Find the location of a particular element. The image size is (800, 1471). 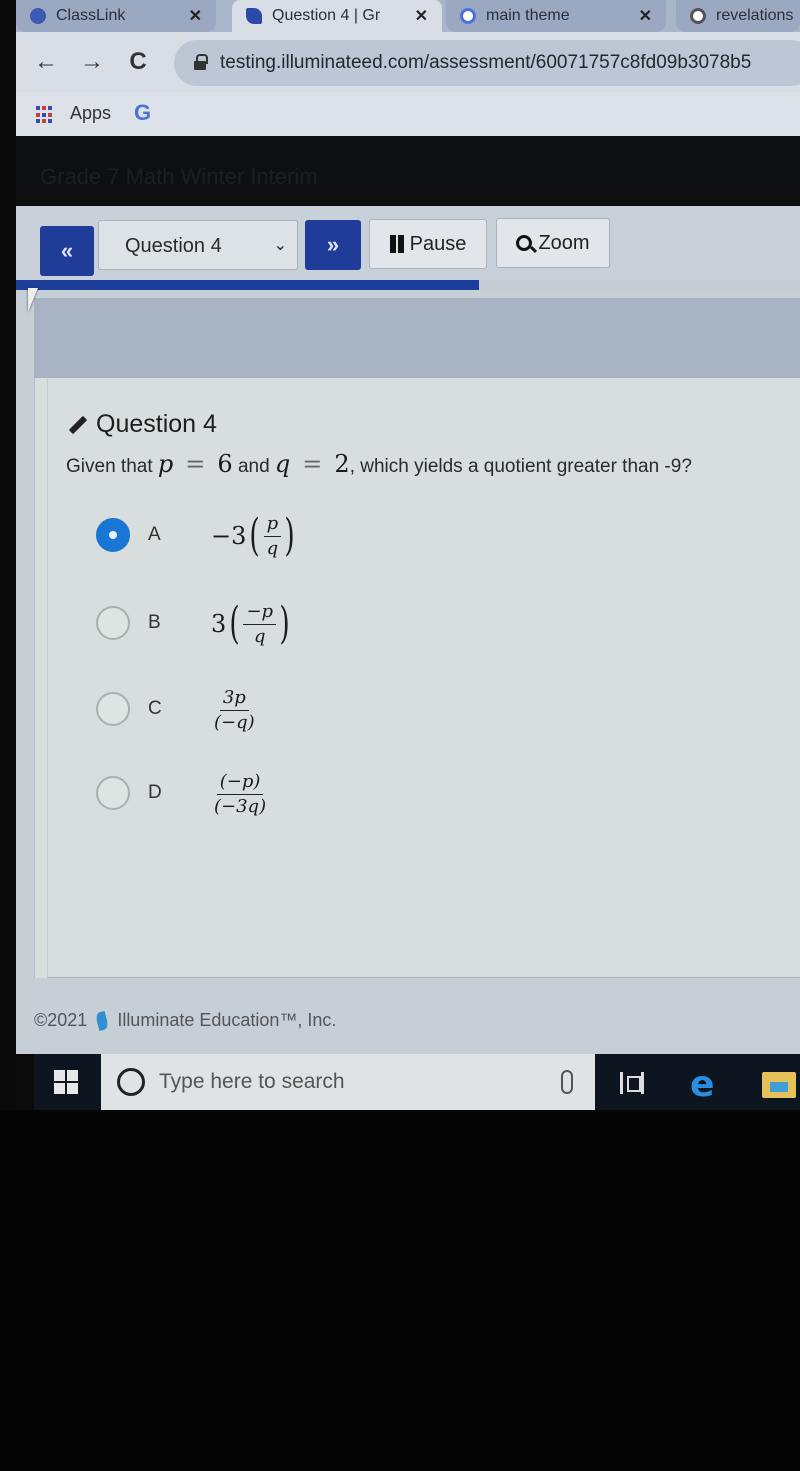

apps-grid-icon is located at coordinates (45, 115).